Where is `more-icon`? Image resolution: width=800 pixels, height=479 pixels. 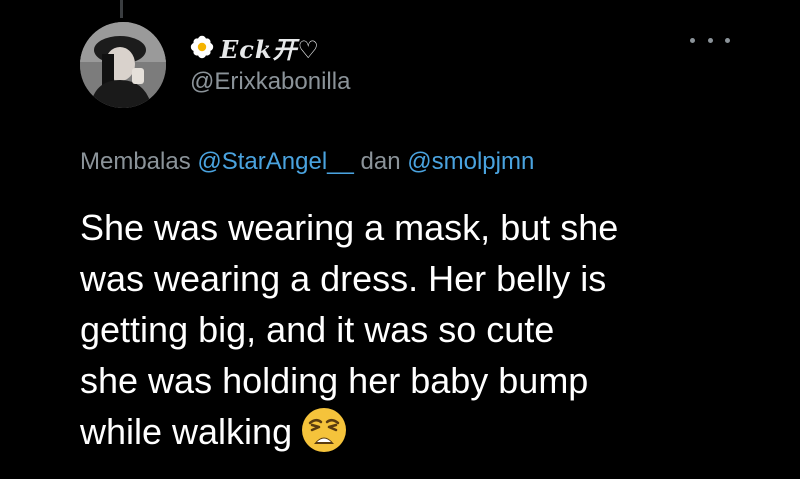
more-icon is located at coordinates (710, 40).